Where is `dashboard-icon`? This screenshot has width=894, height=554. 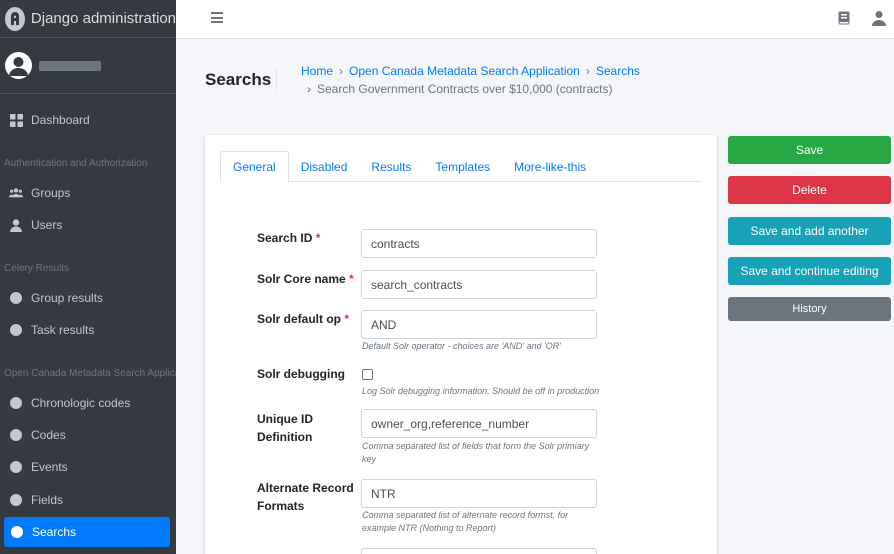
dashboard-icon is located at coordinates (16, 120).